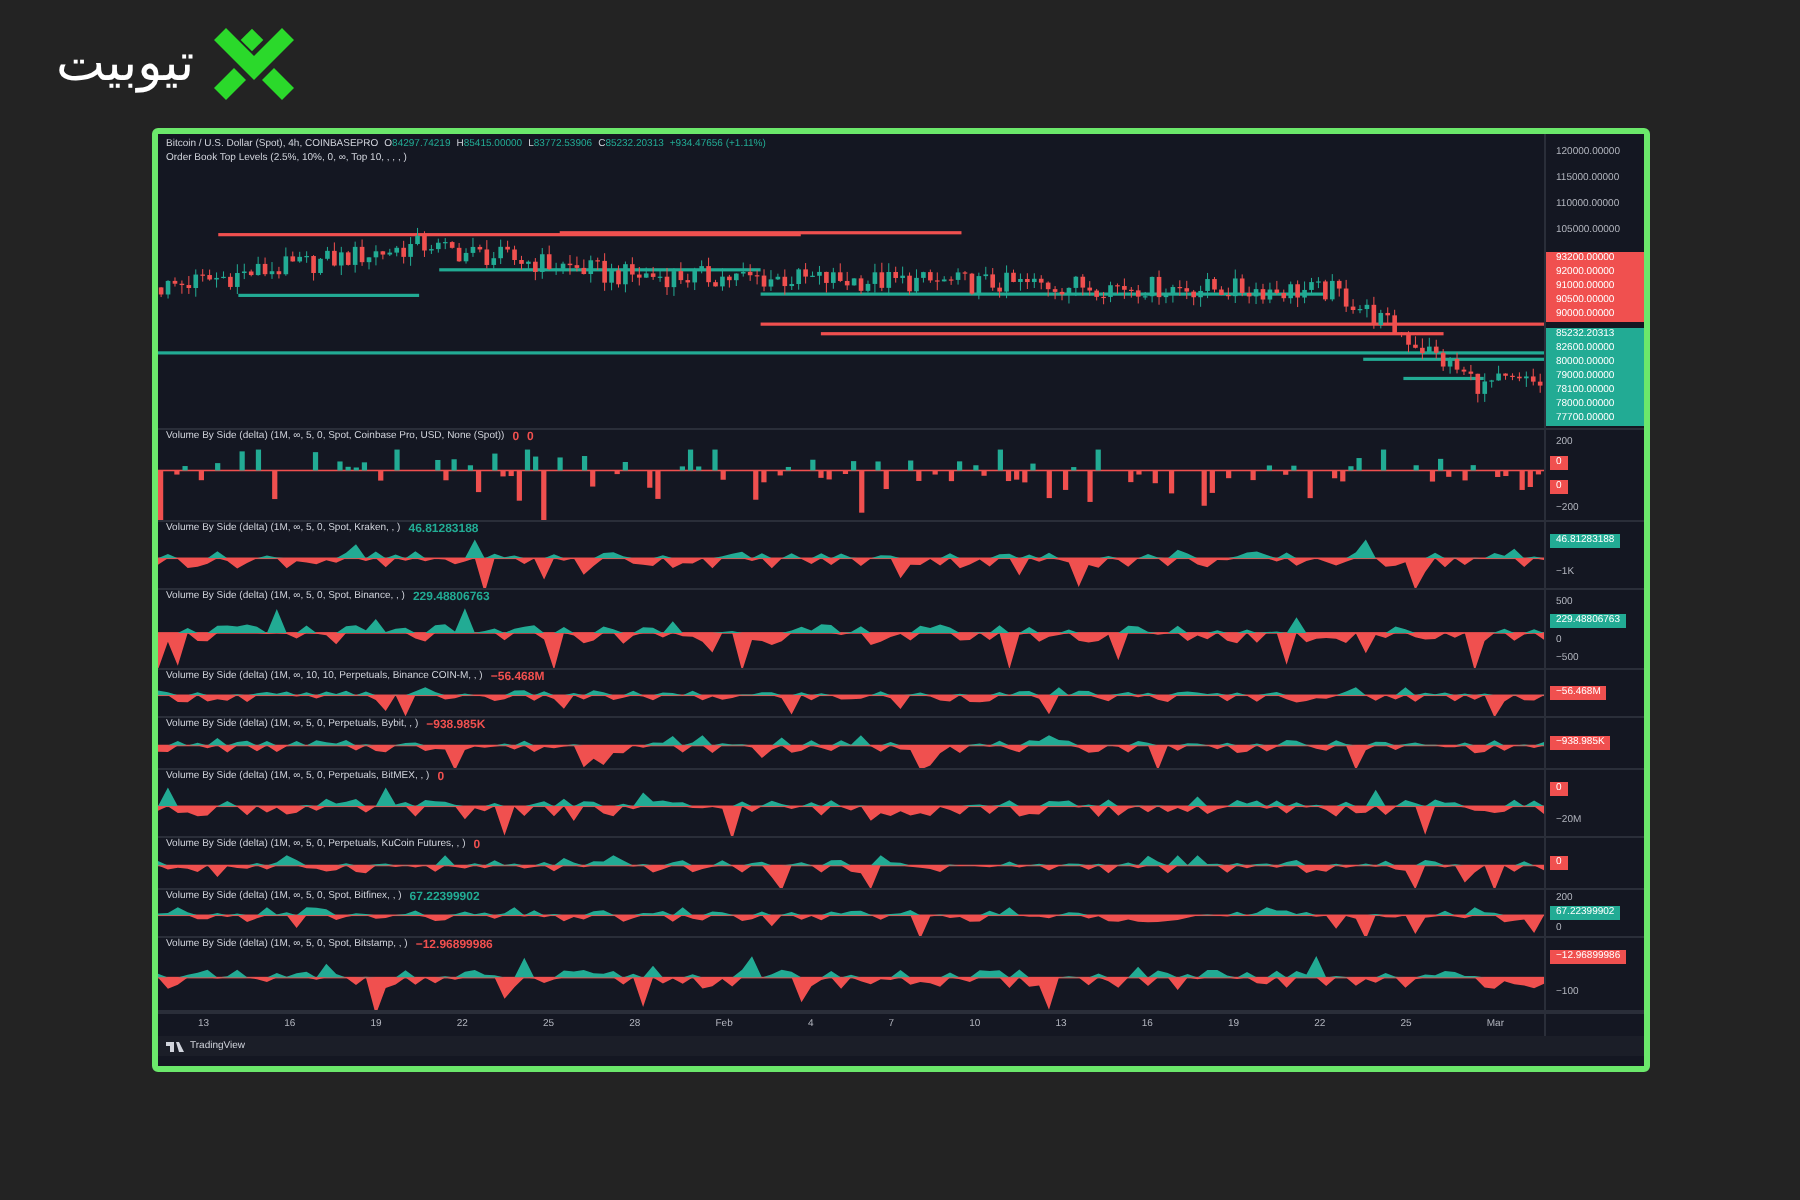 The width and height of the screenshot is (1800, 1200). Describe the element at coordinates (125, 64) in the screenshot. I see `brand-wordmark: تیوبیت` at that location.